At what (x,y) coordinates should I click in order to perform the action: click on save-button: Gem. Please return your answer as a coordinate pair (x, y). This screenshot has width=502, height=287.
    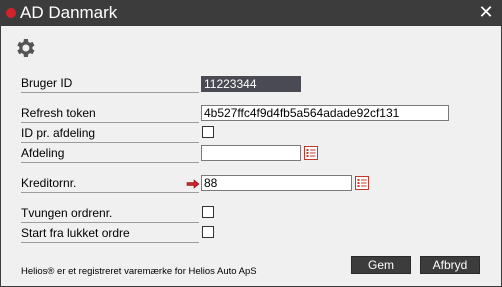
    Looking at the image, I should click on (381, 265).